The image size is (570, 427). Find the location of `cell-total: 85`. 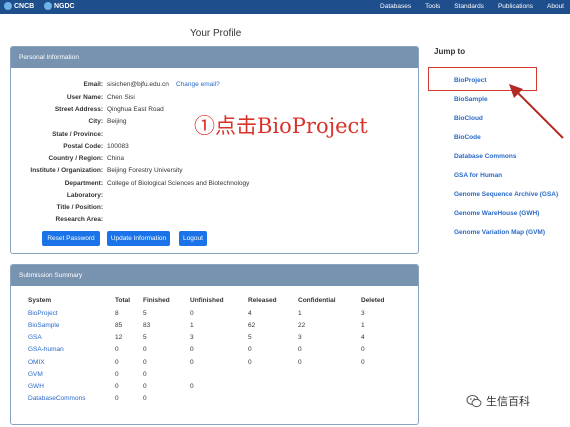

cell-total: 85 is located at coordinates (119, 325).